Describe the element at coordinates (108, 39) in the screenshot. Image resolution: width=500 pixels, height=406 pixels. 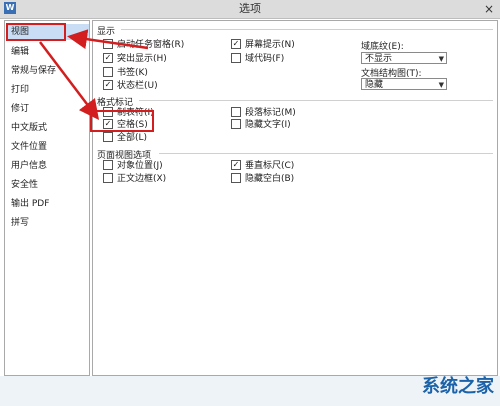
I see `arrow-to-view` at that location.